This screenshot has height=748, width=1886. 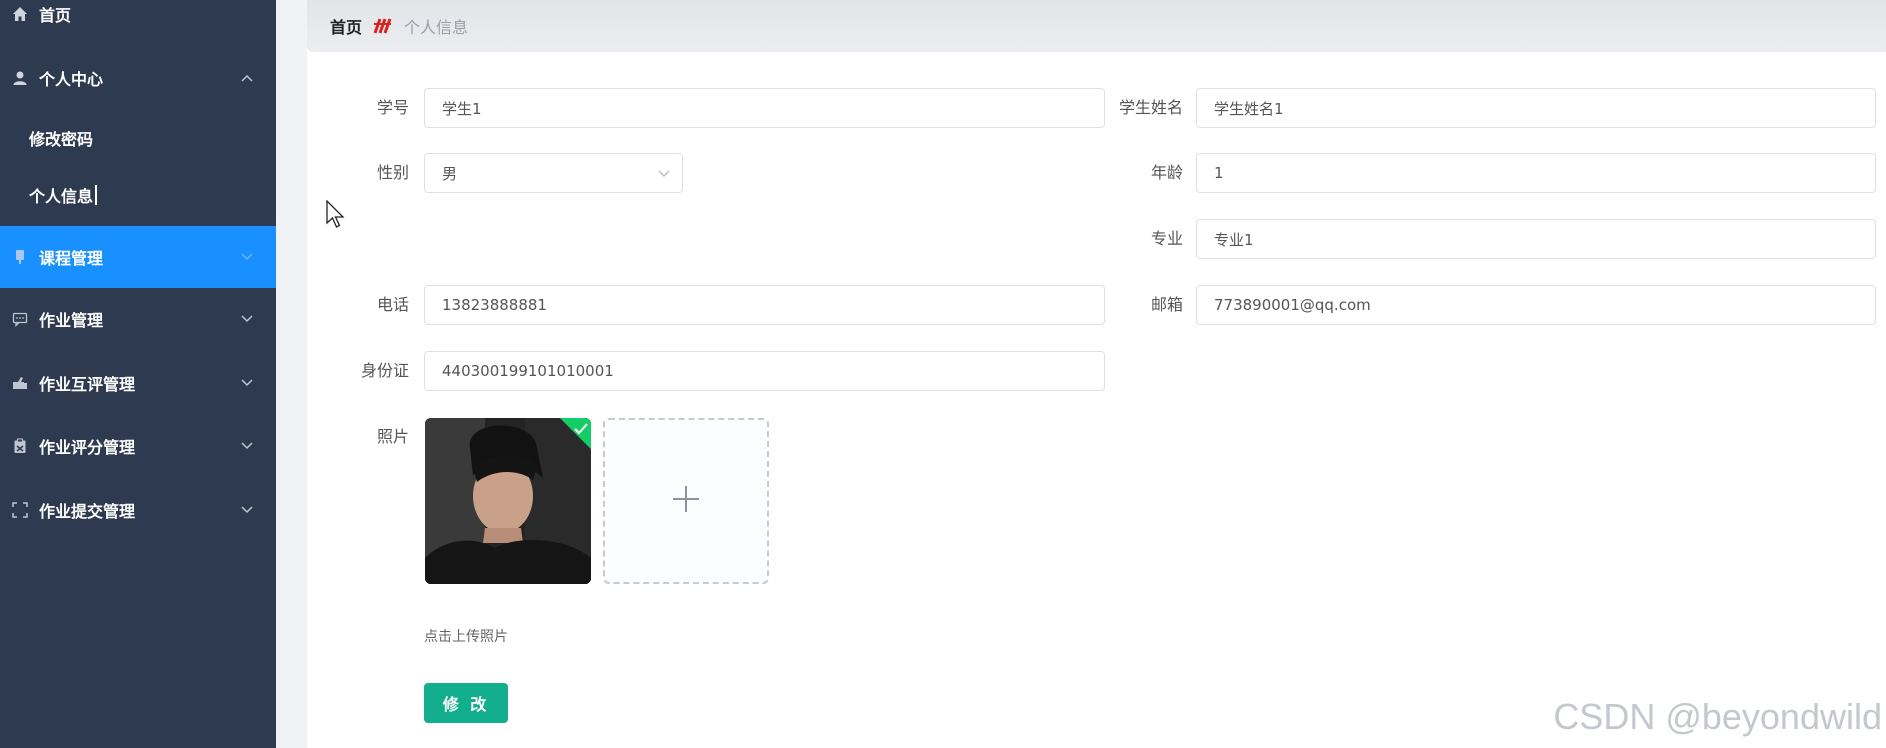 I want to click on label-major: 专业, so click(x=1166, y=238).